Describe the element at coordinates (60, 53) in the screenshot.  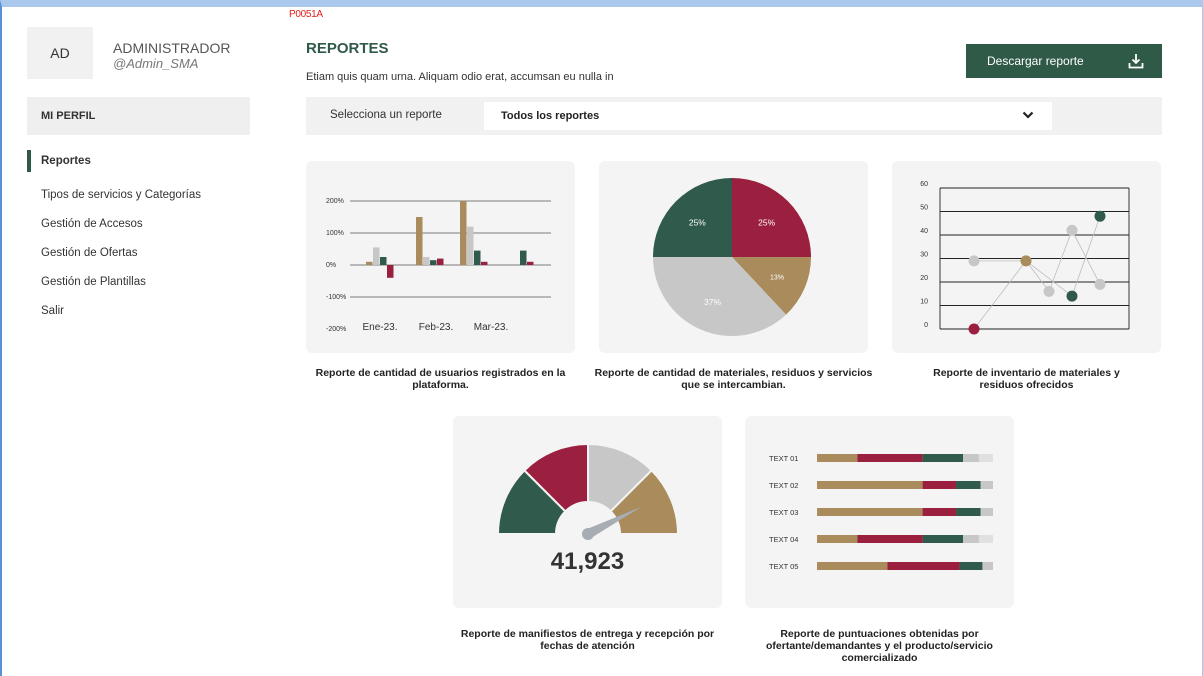
I see `avatar: AD` at that location.